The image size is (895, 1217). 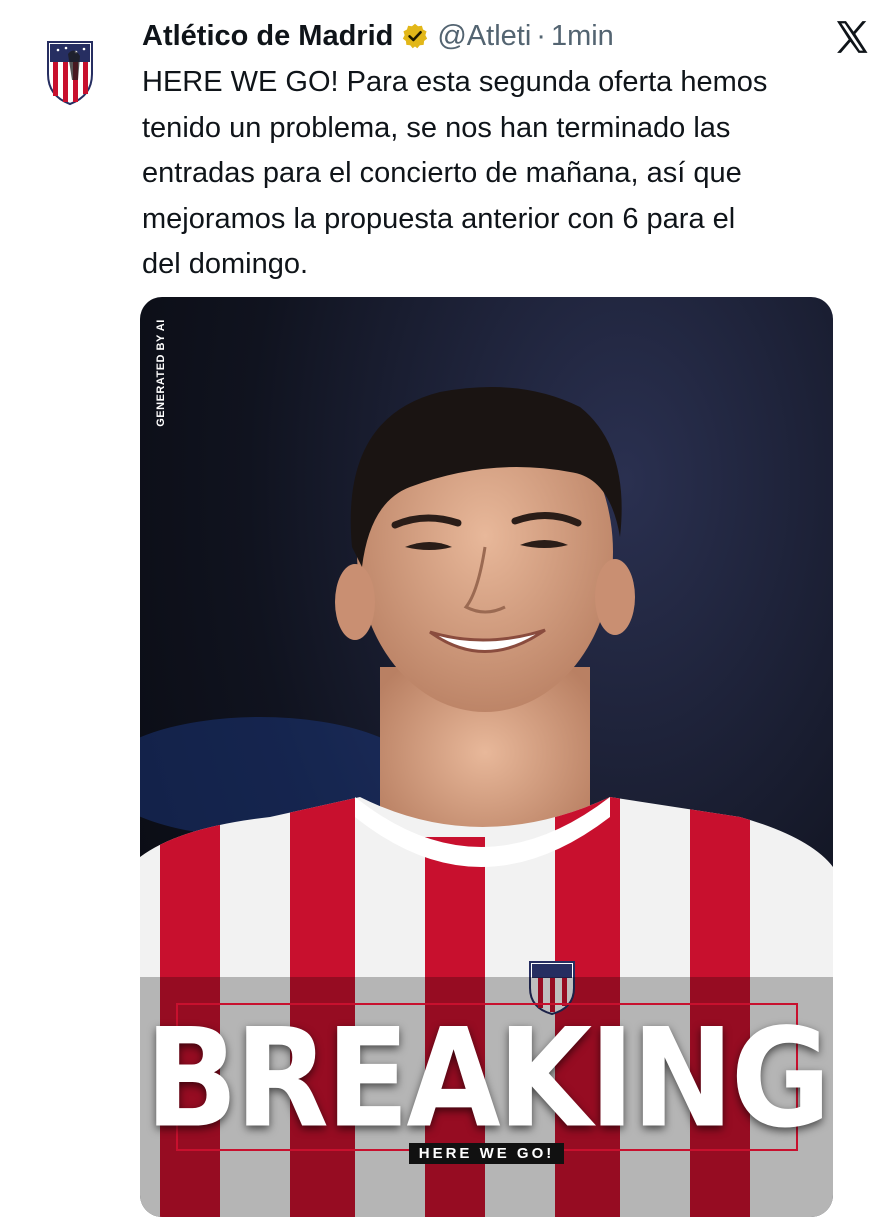 I want to click on tweet-header: Atlético de Madrid @Atleti · 1min, so click(x=378, y=36).